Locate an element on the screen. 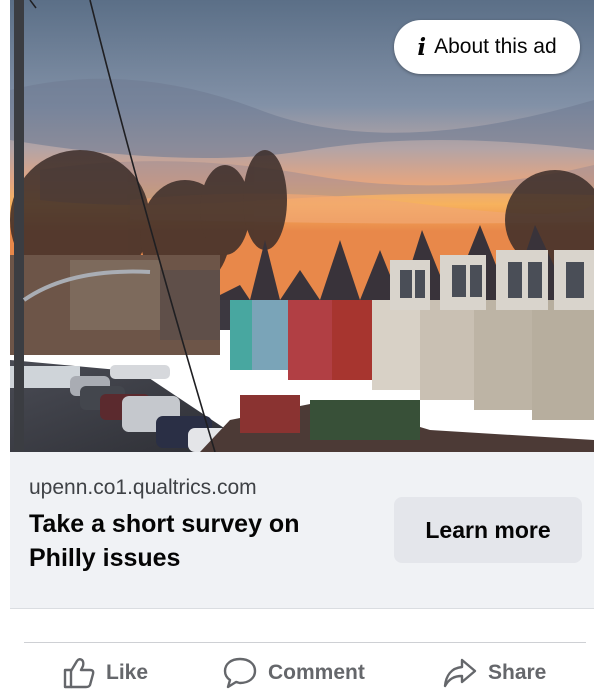 This screenshot has width=594, height=700. post-actions-bar: Like Comment Share is located at coordinates (297, 673).